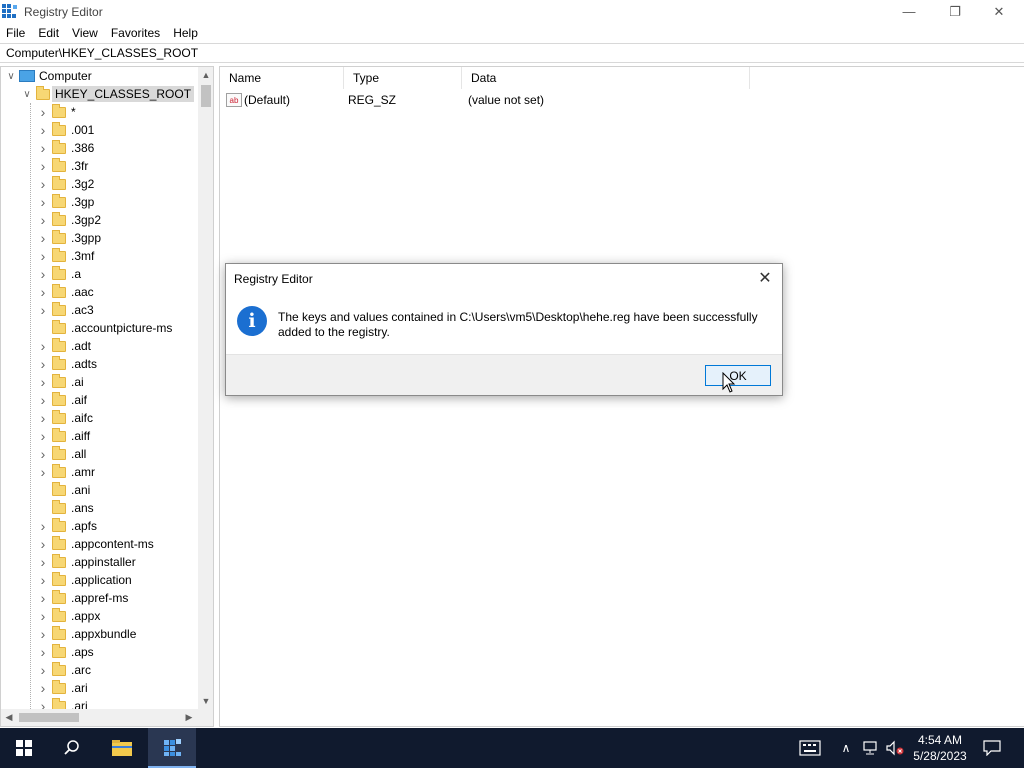  Describe the element at coordinates (992, 748) in the screenshot. I see `action-center-button` at that location.